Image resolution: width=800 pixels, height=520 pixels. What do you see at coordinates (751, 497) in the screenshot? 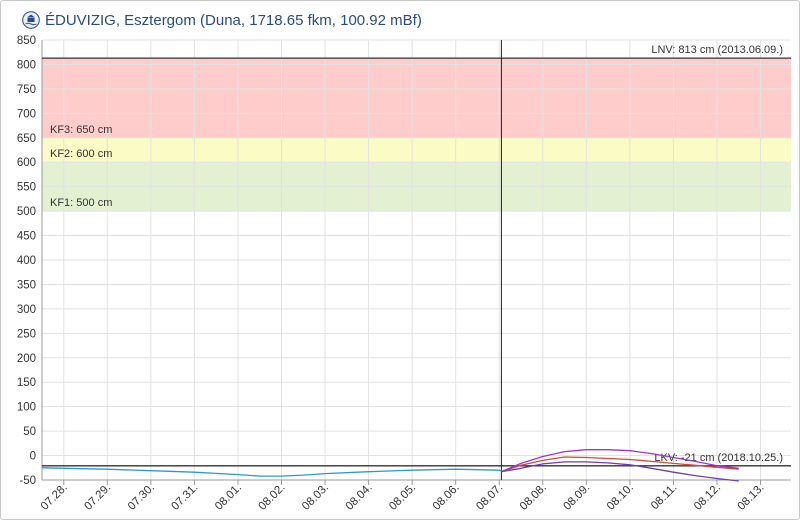
I see `x-tick-label: 08.13.` at bounding box center [751, 497].